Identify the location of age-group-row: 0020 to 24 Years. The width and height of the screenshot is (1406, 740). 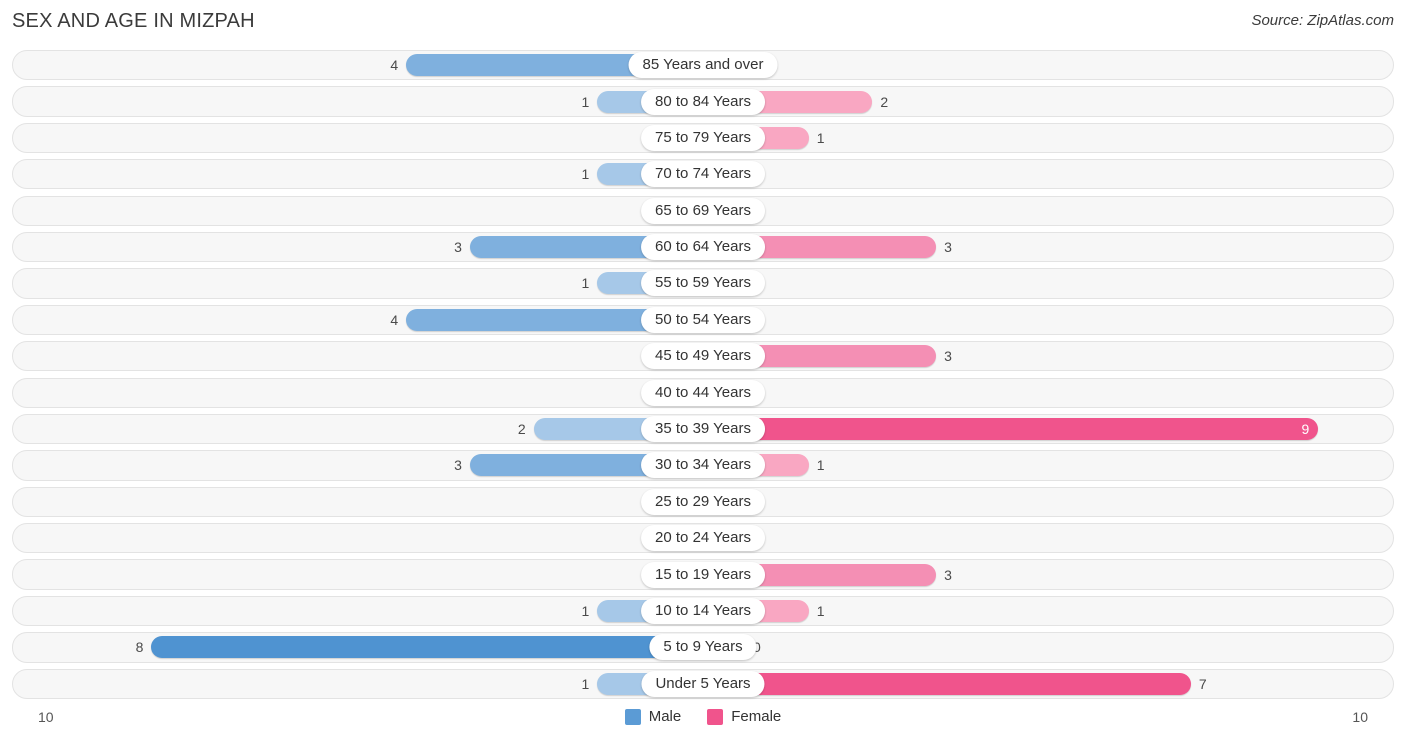
(703, 538).